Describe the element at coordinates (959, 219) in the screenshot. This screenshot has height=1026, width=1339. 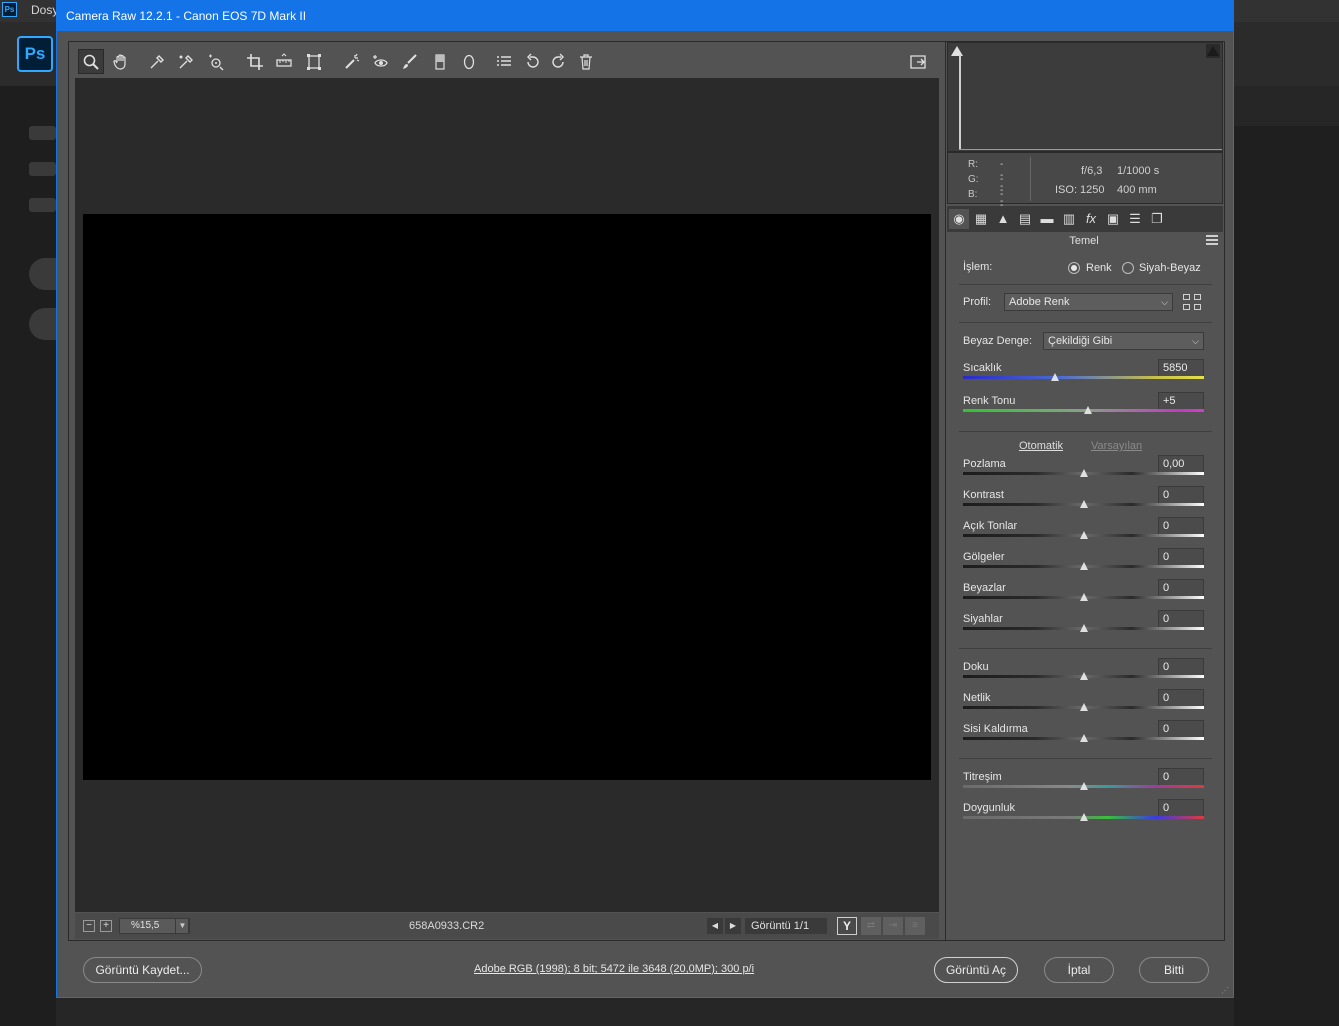
I see `tab-basic-icon: ◉` at that location.